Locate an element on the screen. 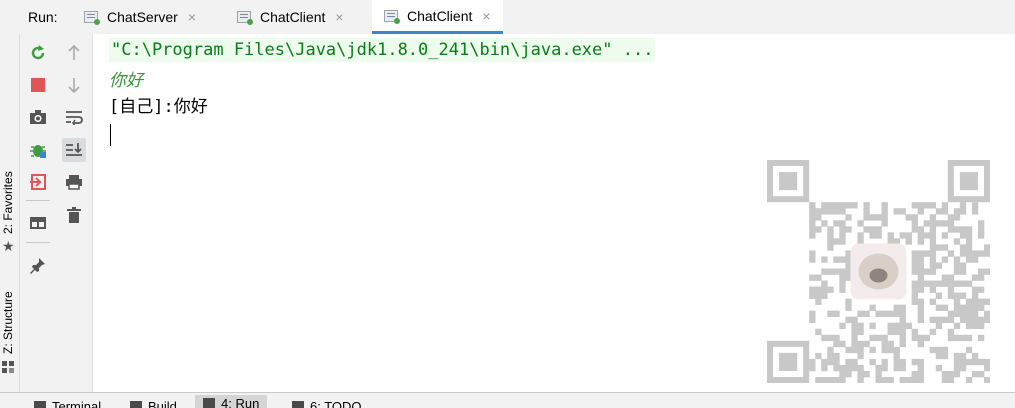 This screenshot has height=408, width=1015. rerun-icon is located at coordinates (38, 53).